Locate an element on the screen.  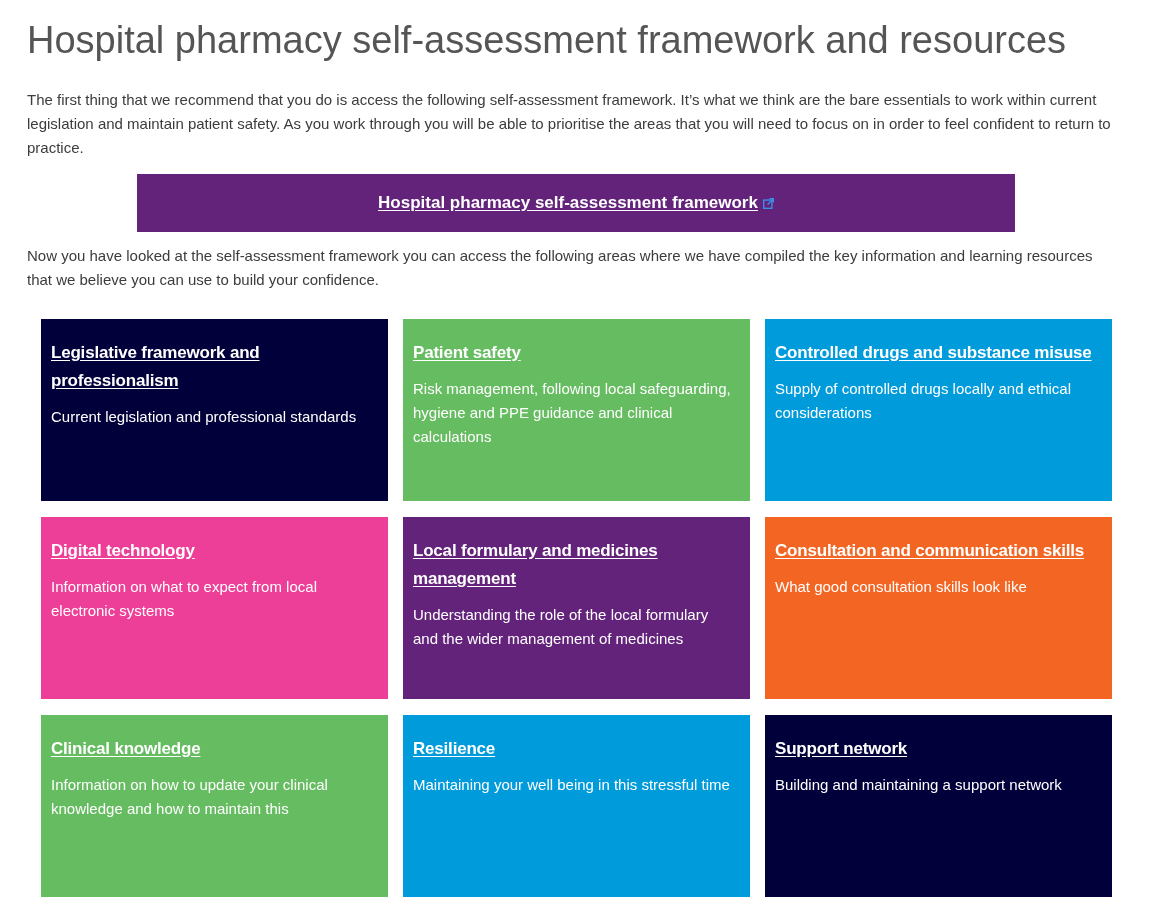
topic-description: Supply of controlled drugs locally and ethical considerations is located at coordinates (923, 401).